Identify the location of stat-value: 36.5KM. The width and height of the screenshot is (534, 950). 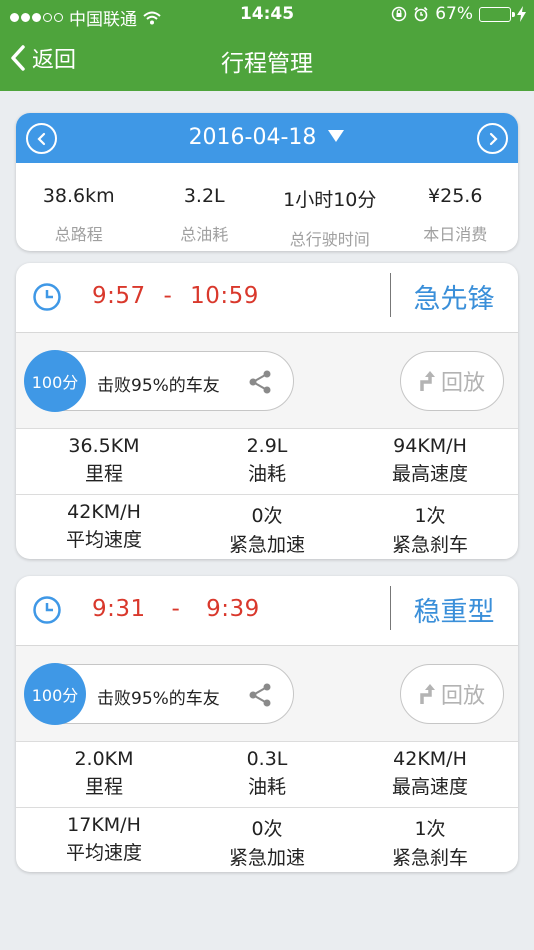
(104, 446).